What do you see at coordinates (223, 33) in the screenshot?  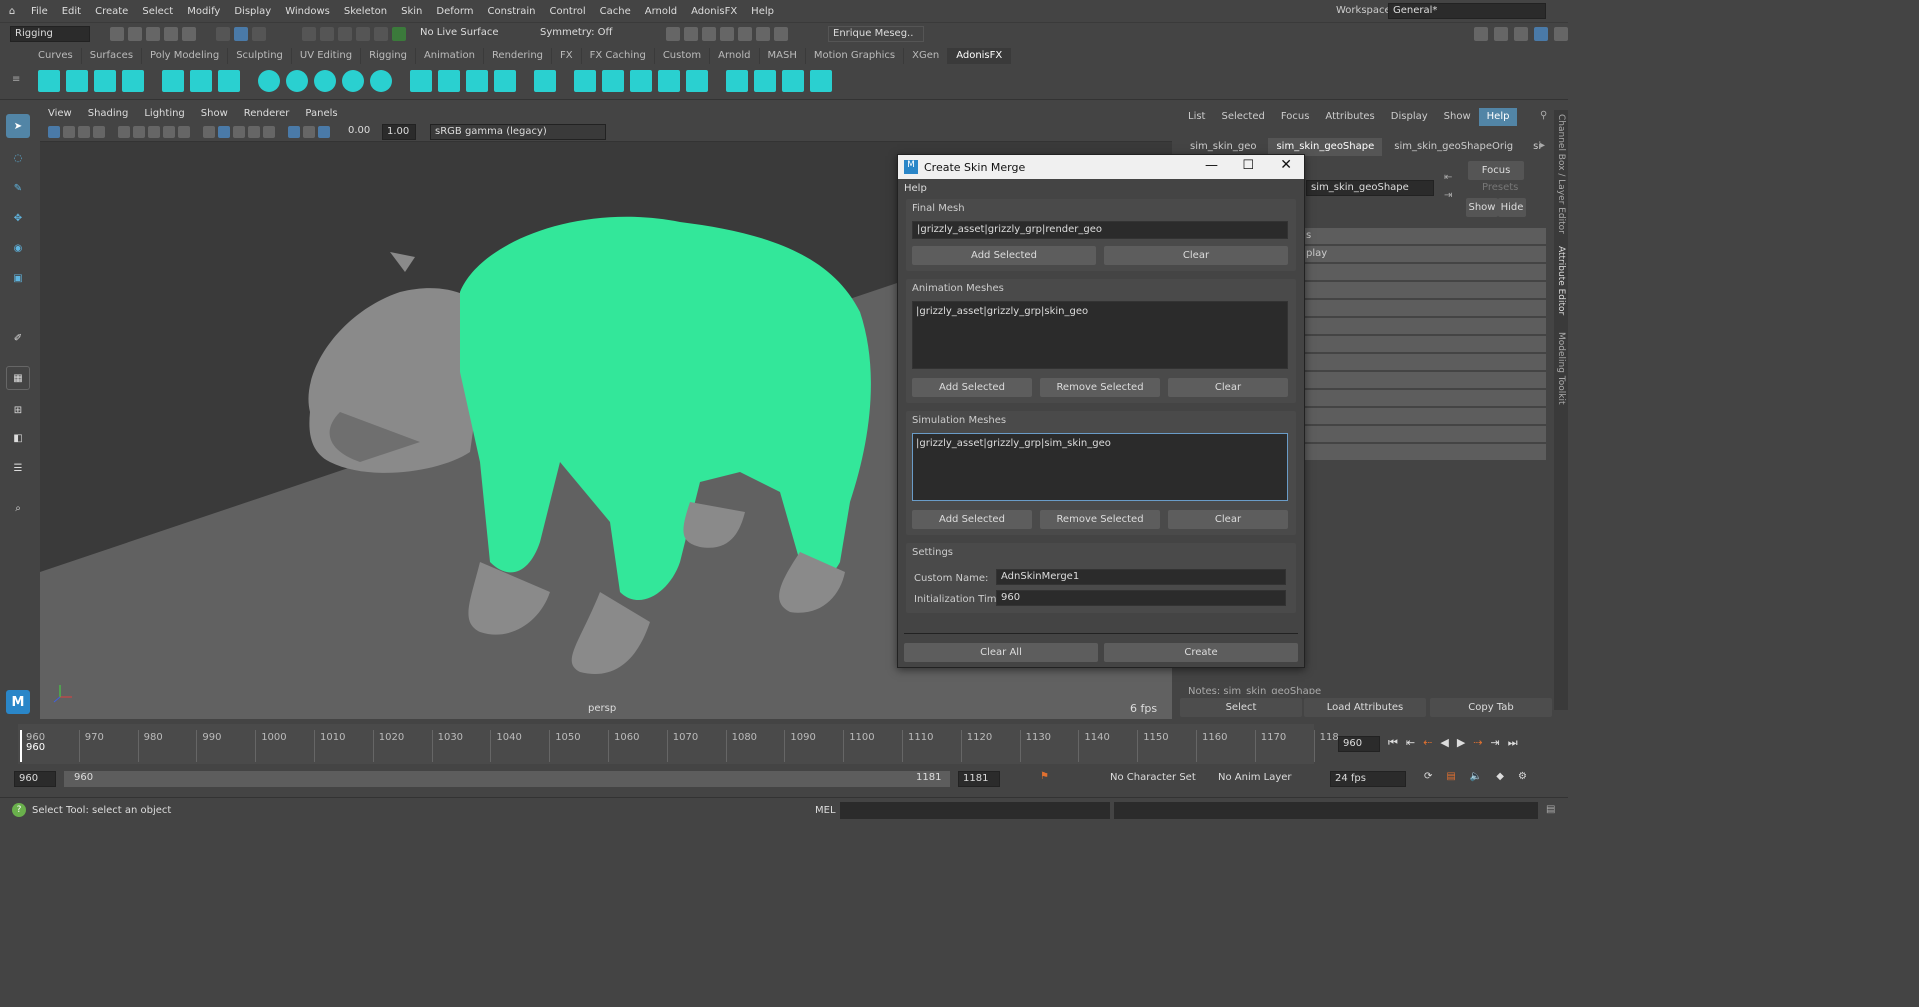 I see `select-hierarchy-icon` at bounding box center [223, 33].